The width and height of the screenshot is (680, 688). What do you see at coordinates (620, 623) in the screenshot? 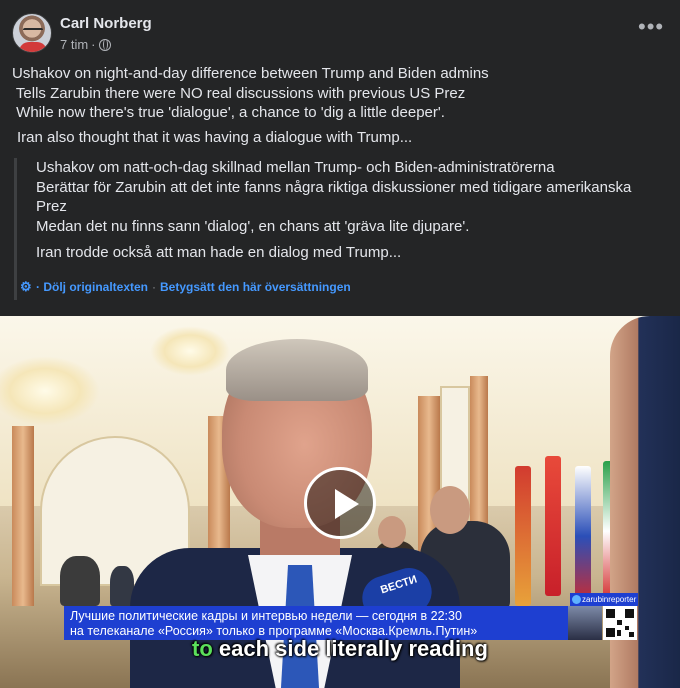
I see `qr-code-icon` at bounding box center [620, 623].